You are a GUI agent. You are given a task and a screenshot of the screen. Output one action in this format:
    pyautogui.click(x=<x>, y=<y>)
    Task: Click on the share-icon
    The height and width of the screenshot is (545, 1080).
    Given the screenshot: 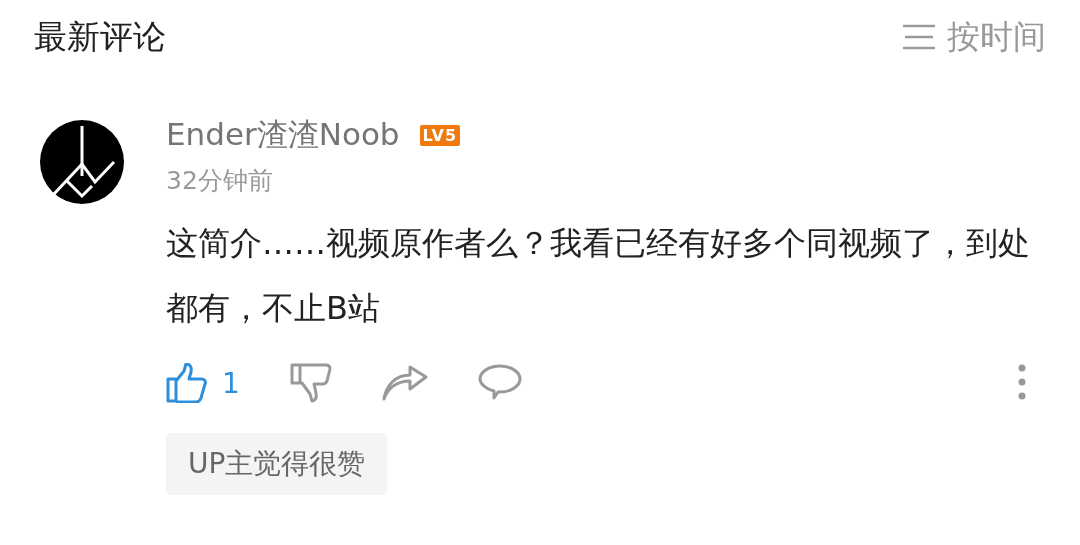 What is the action you would take?
    pyautogui.click(x=404, y=383)
    